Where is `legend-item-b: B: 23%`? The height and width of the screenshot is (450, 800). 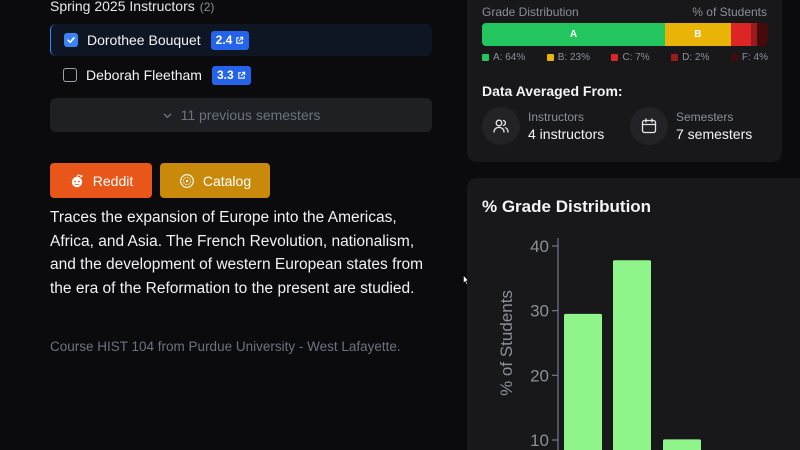
legend-item-b: B: 23% is located at coordinates (568, 57).